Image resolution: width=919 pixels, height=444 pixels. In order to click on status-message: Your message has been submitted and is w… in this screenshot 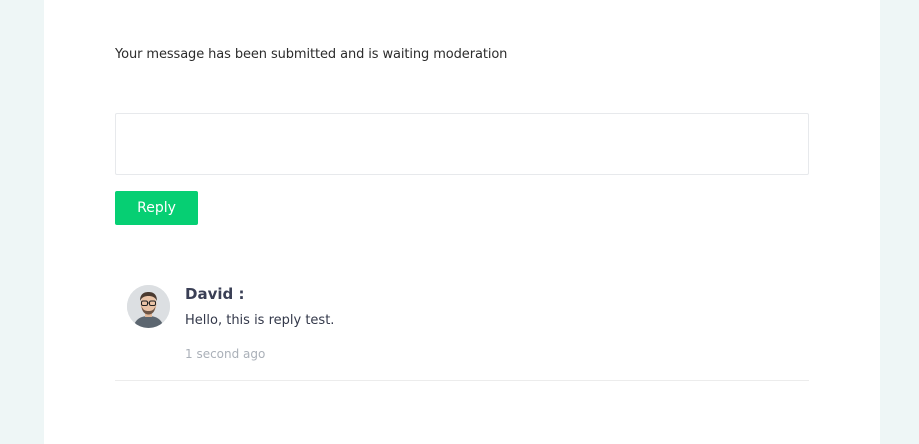, I will do `click(311, 54)`.